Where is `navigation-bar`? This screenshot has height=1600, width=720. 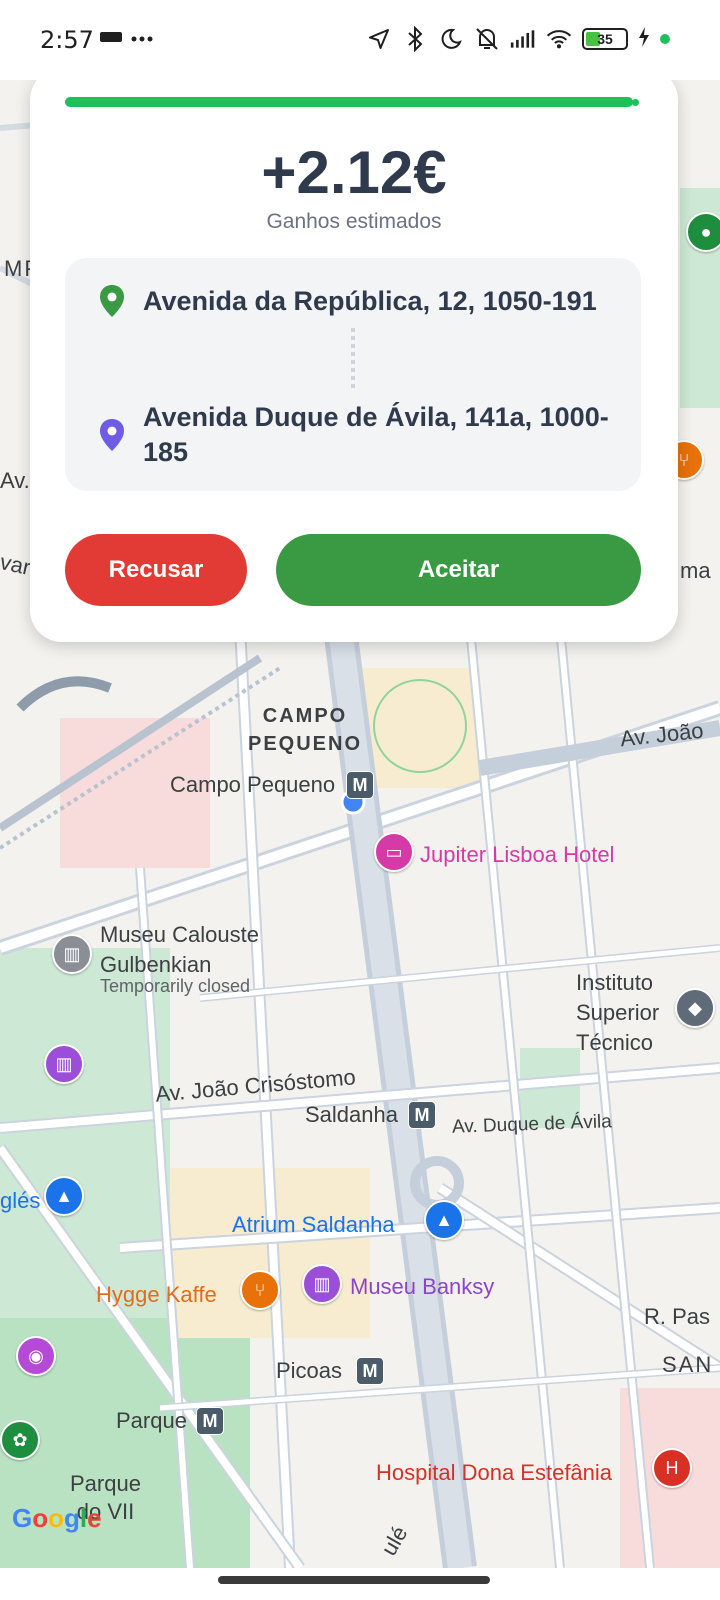 navigation-bar is located at coordinates (360, 1584).